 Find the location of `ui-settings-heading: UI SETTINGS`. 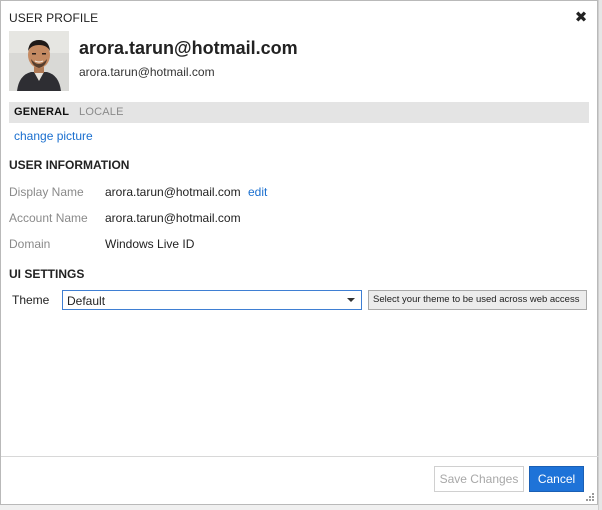

ui-settings-heading: UI SETTINGS is located at coordinates (47, 274).